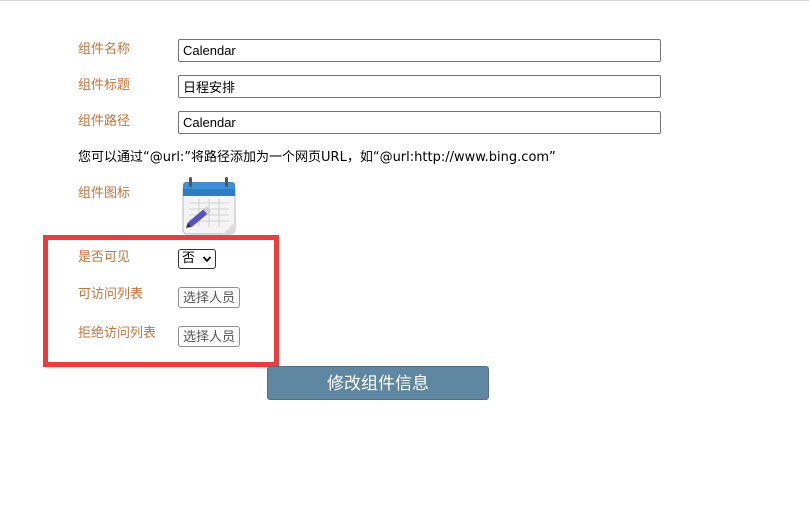 The width and height of the screenshot is (809, 528). What do you see at coordinates (404, 0) in the screenshot?
I see `top-divider` at bounding box center [404, 0].